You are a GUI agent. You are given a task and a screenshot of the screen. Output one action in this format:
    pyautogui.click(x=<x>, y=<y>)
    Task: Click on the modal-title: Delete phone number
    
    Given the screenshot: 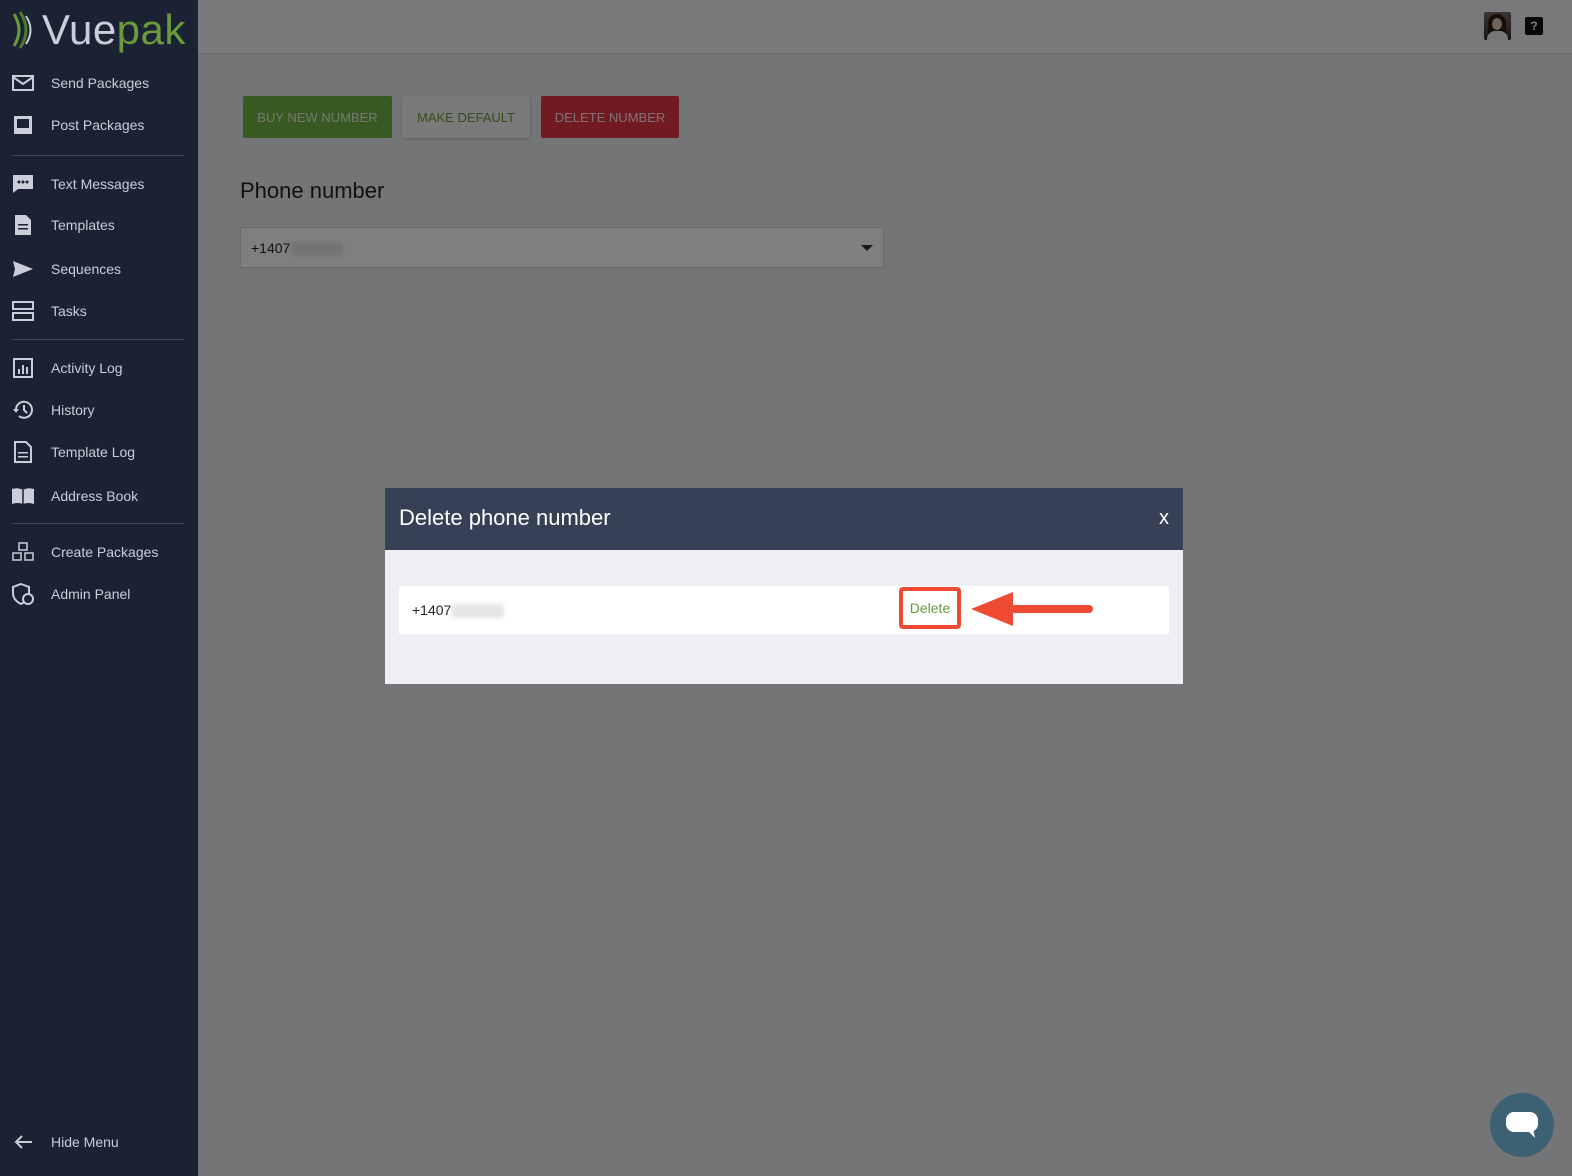 What is the action you would take?
    pyautogui.click(x=505, y=517)
    